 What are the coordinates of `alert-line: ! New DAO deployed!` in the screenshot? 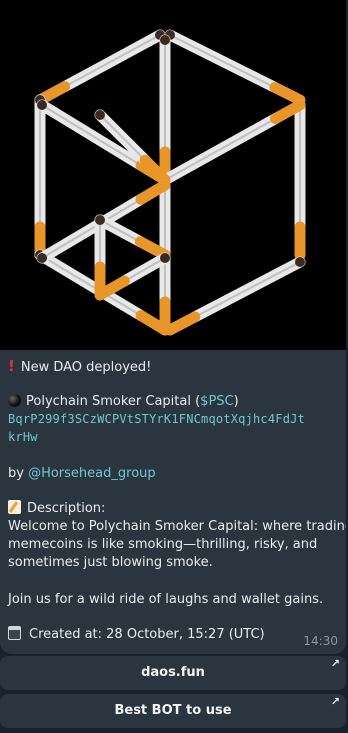 It's located at (80, 366).